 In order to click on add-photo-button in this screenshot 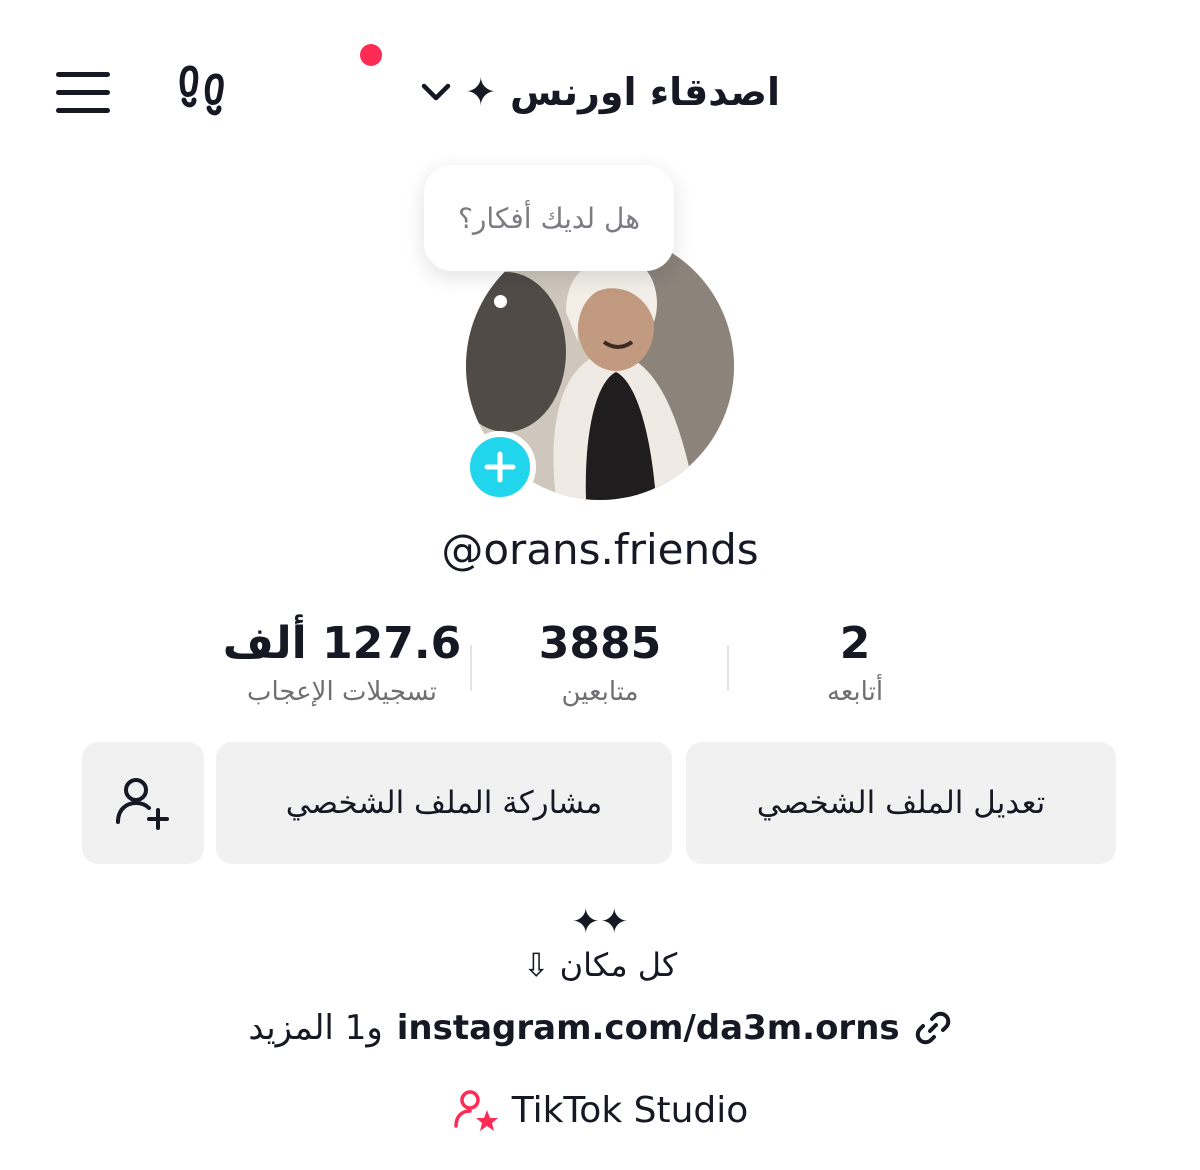, I will do `click(500, 467)`.